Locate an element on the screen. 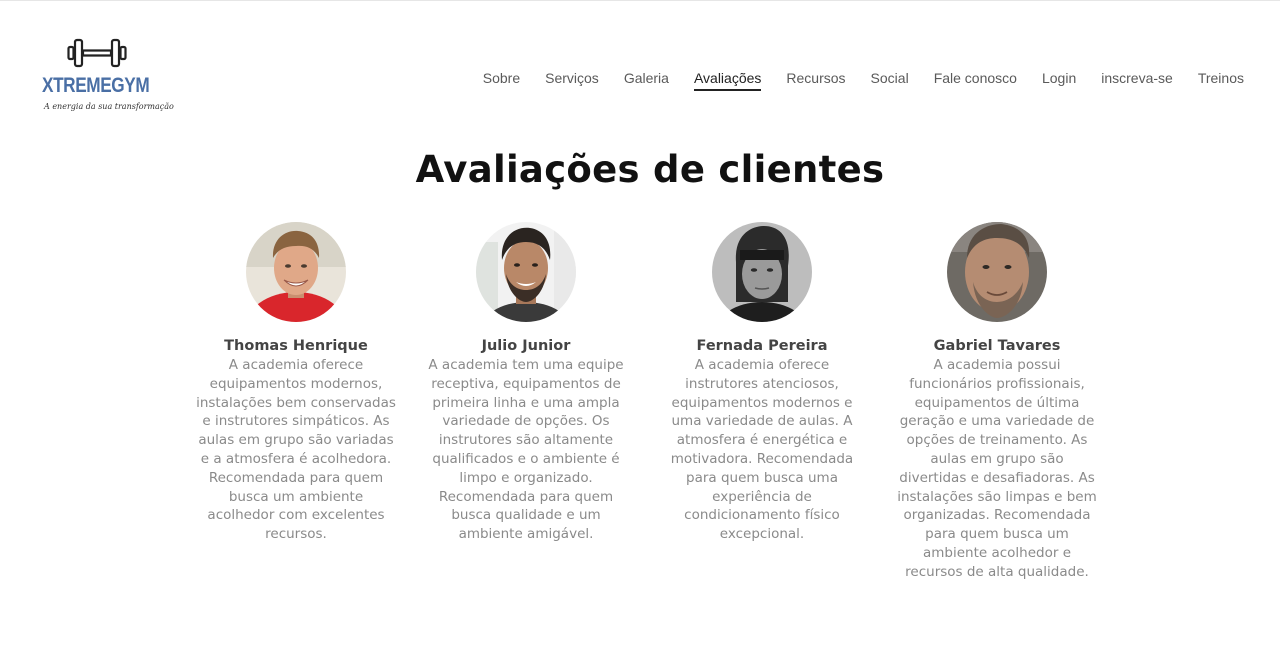 The image size is (1280, 647). brand-logo: XTREMEGYM A energia da sua transformação is located at coordinates (108, 77).